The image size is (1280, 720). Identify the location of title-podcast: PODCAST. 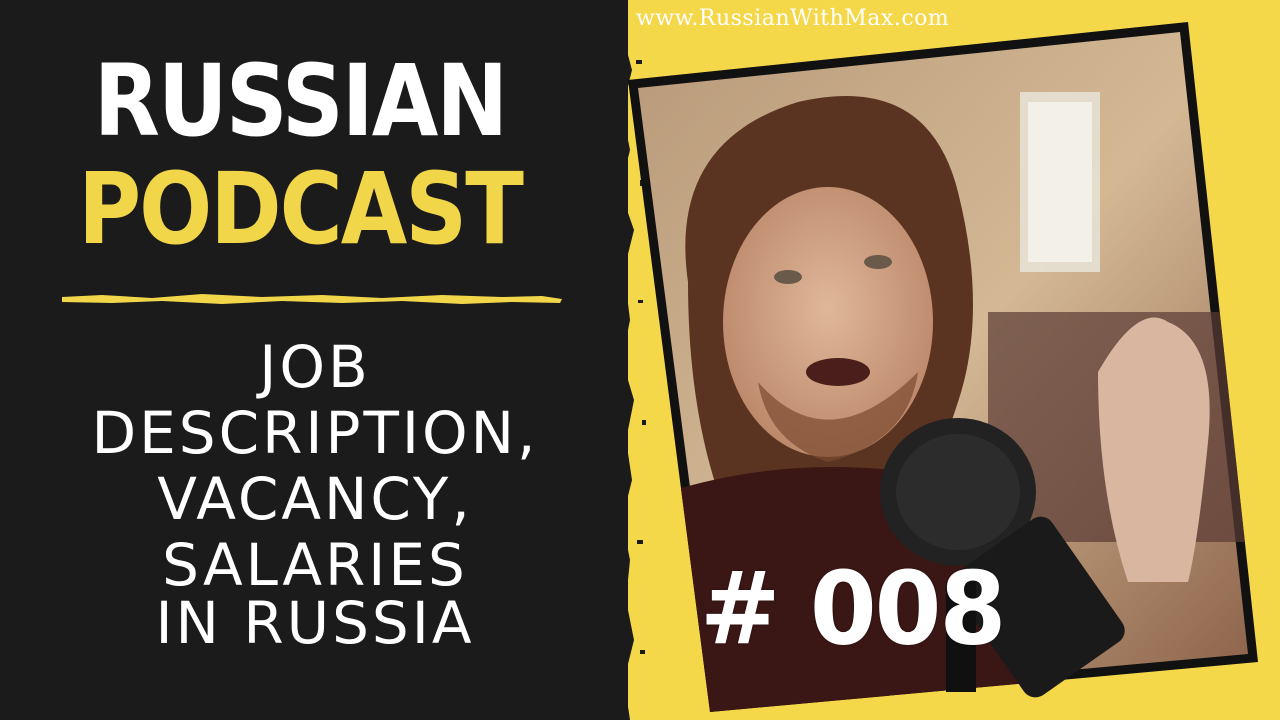
(301, 209).